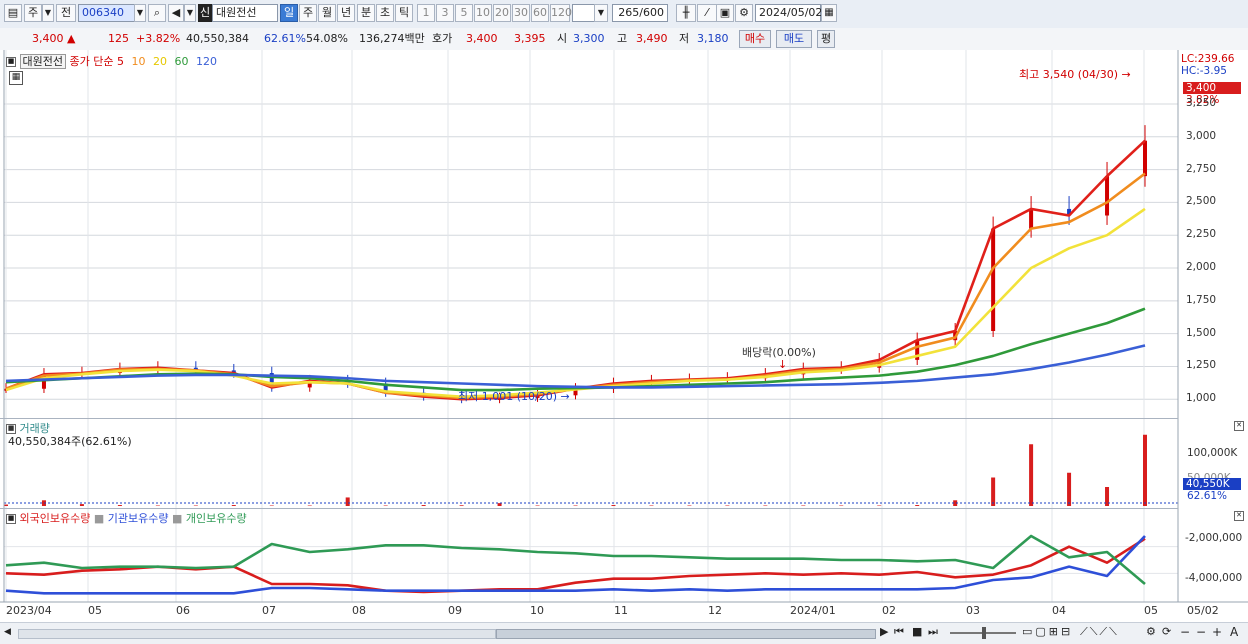  What do you see at coordinates (1068, 74) in the screenshot?
I see `high-annotation-text: 최고 3,540 (04/30)` at bounding box center [1068, 74].